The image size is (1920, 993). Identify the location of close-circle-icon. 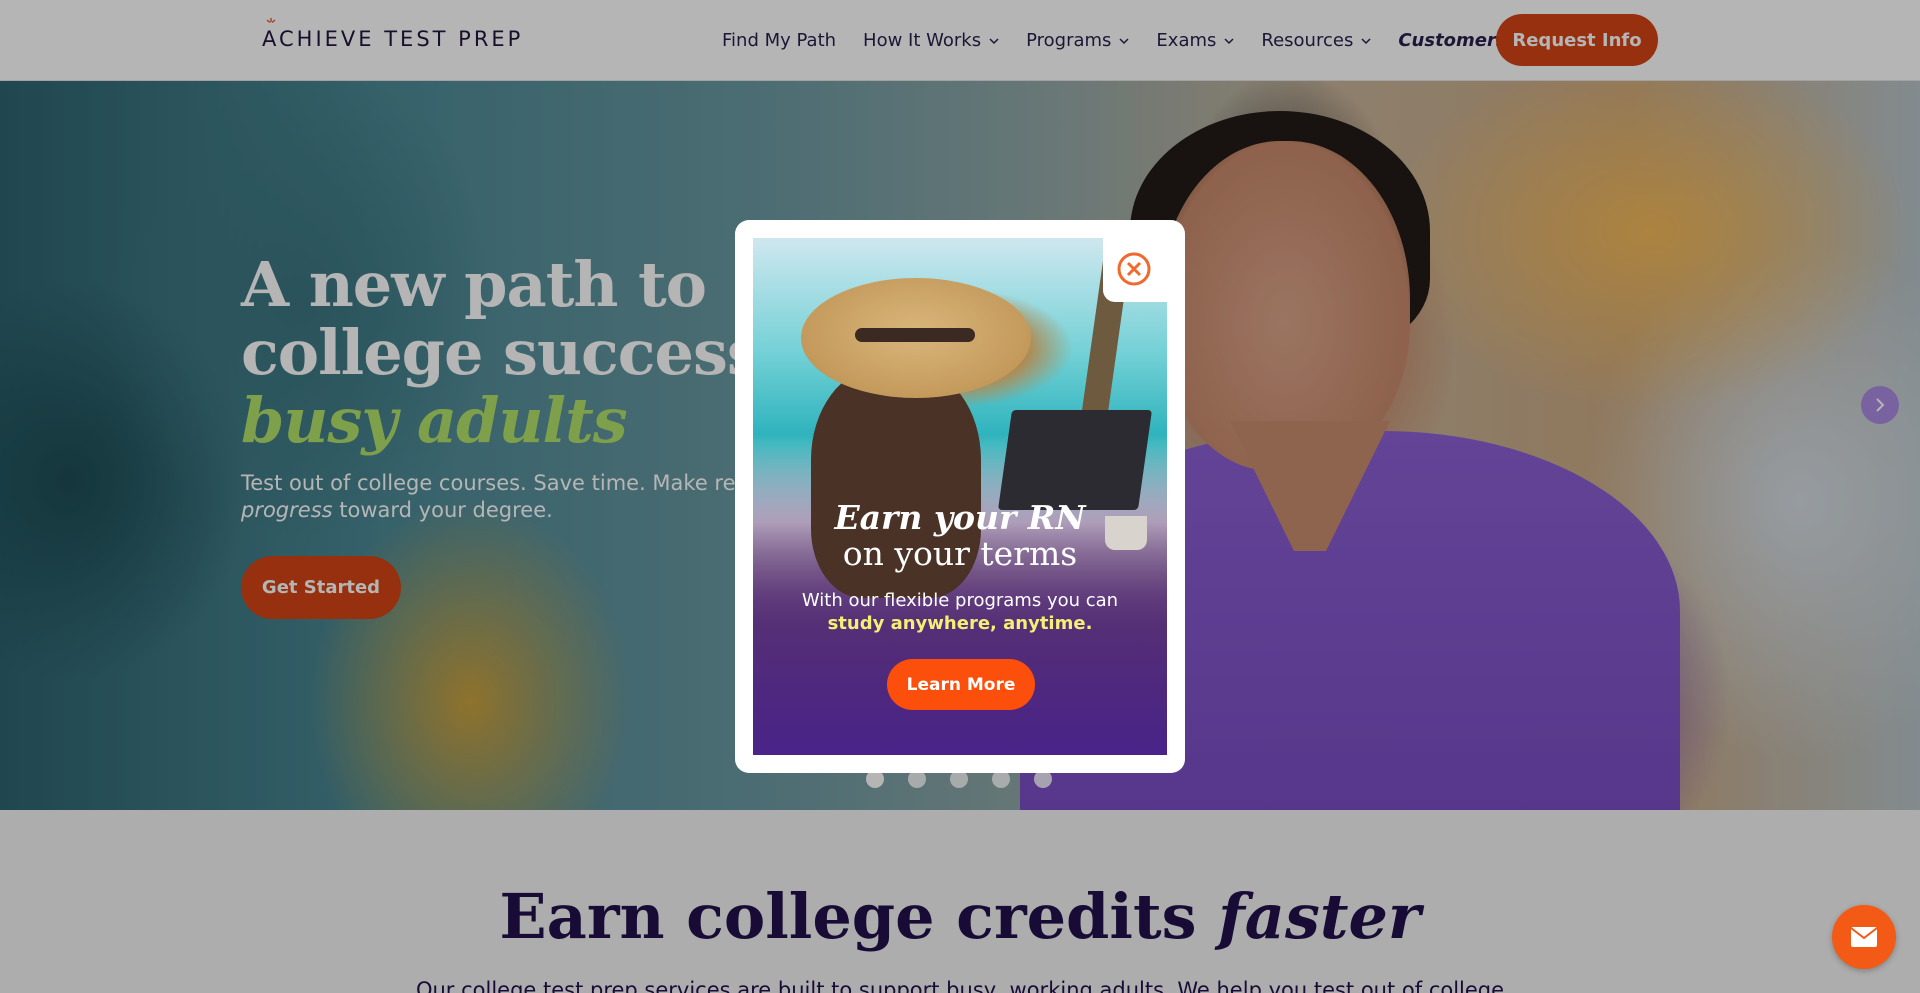
(1134, 269).